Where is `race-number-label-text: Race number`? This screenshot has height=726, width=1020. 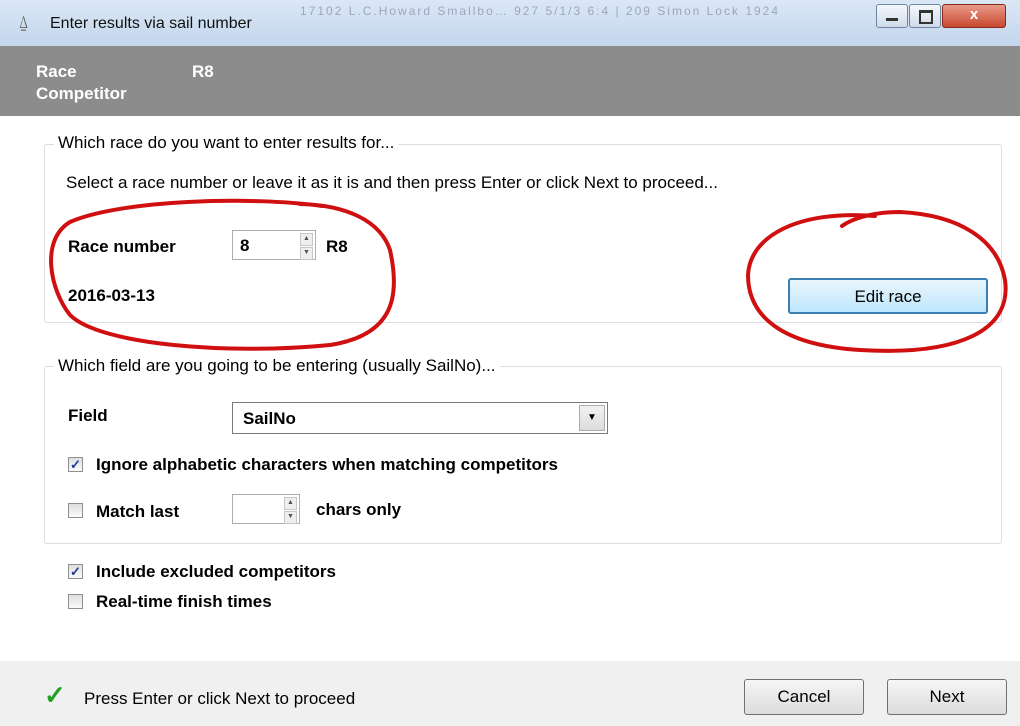
race-number-label-text: Race number is located at coordinates (122, 246).